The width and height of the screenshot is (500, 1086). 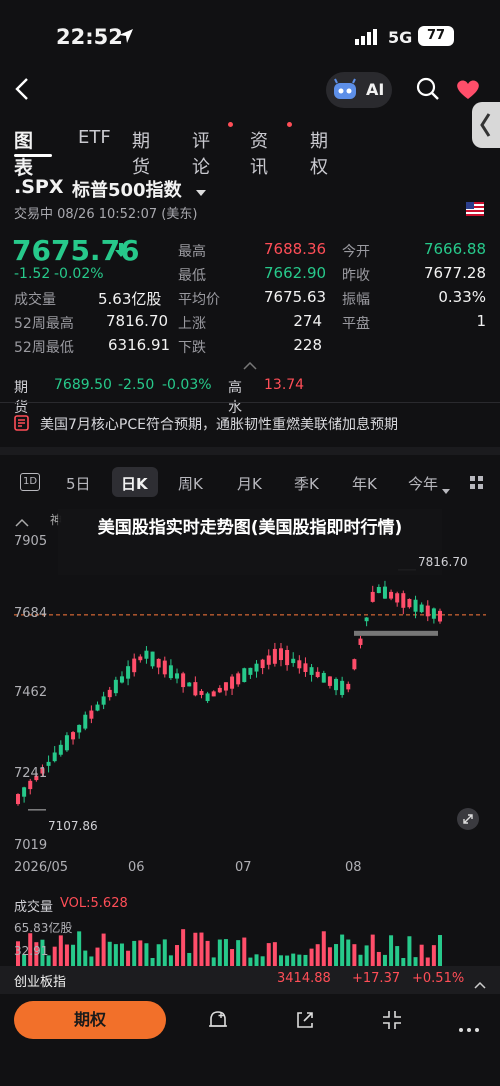 What do you see at coordinates (462, 297) in the screenshot?
I see `amplitude-value: 0.33%` at bounding box center [462, 297].